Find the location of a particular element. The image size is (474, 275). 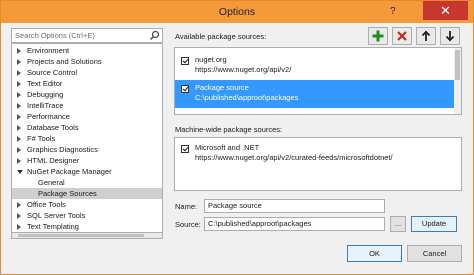

window-title: Options is located at coordinates (237, 12).